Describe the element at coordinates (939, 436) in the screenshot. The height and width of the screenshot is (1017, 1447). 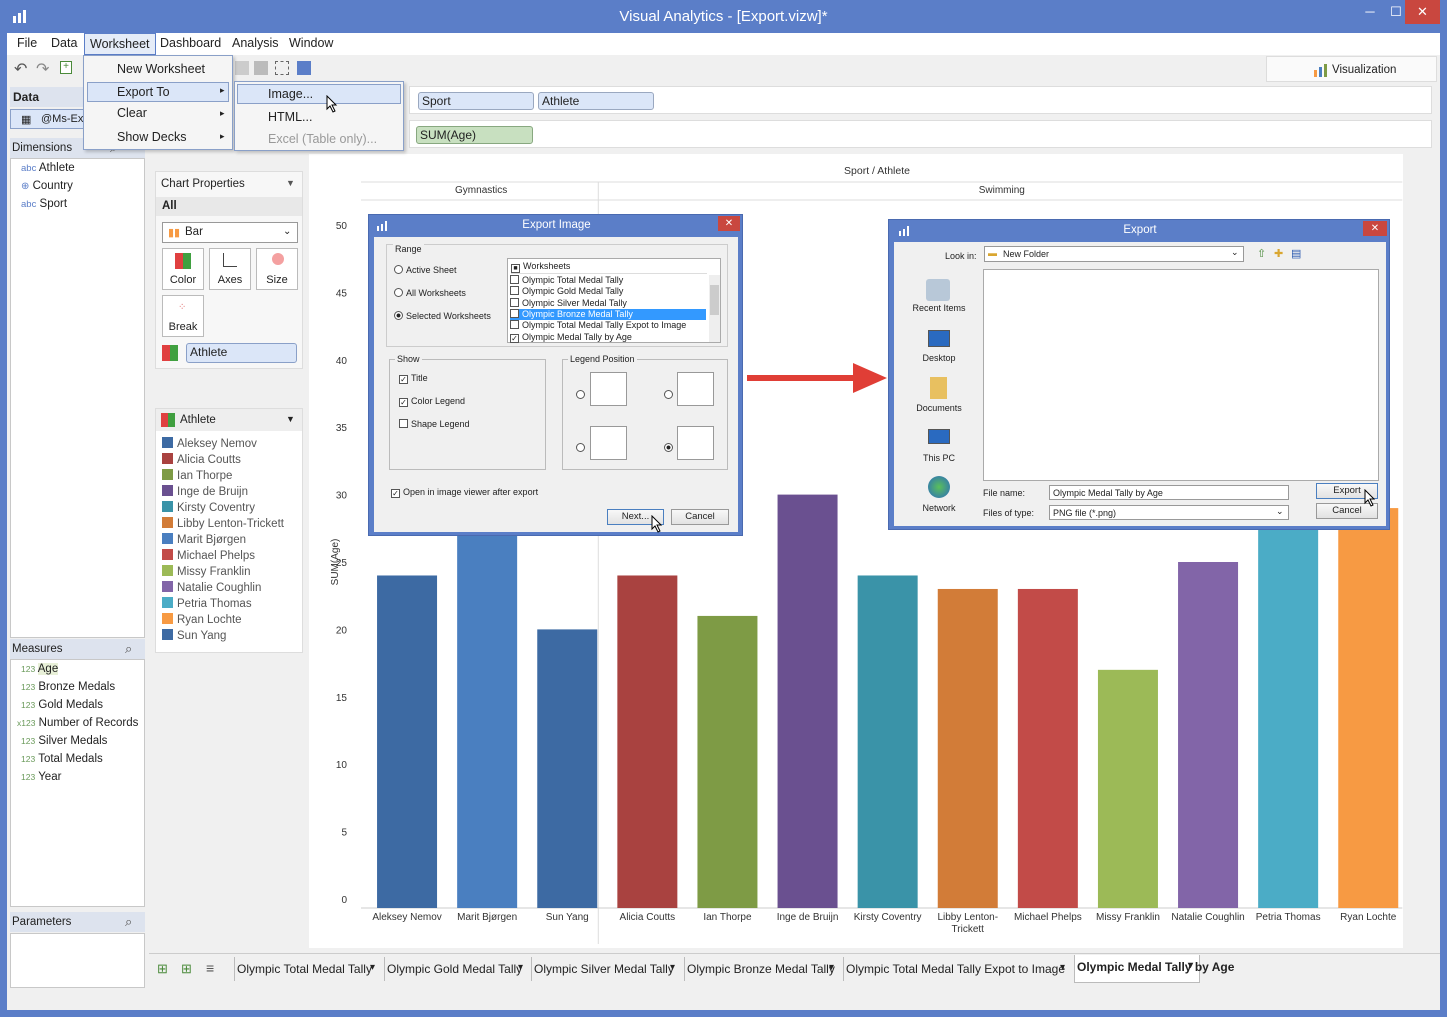
I see `this-pc-icon` at that location.